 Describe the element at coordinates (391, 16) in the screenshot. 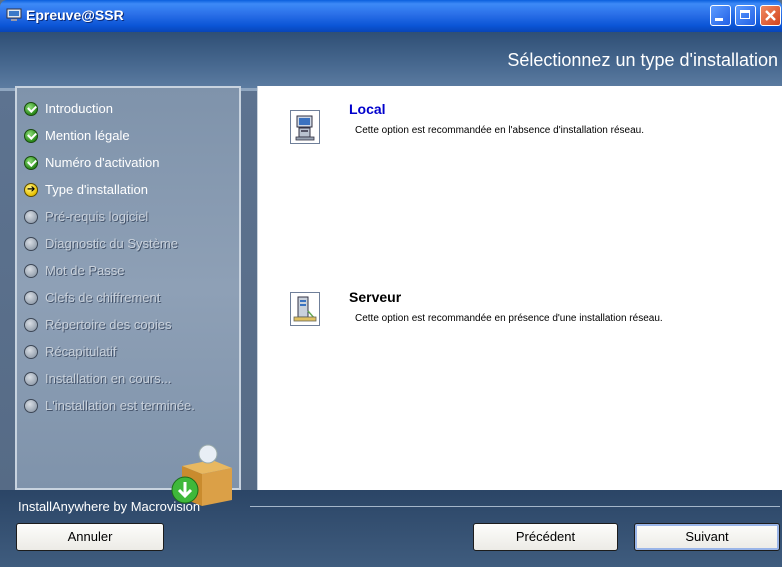

I see `title-bar: Epreuve@SSR` at that location.